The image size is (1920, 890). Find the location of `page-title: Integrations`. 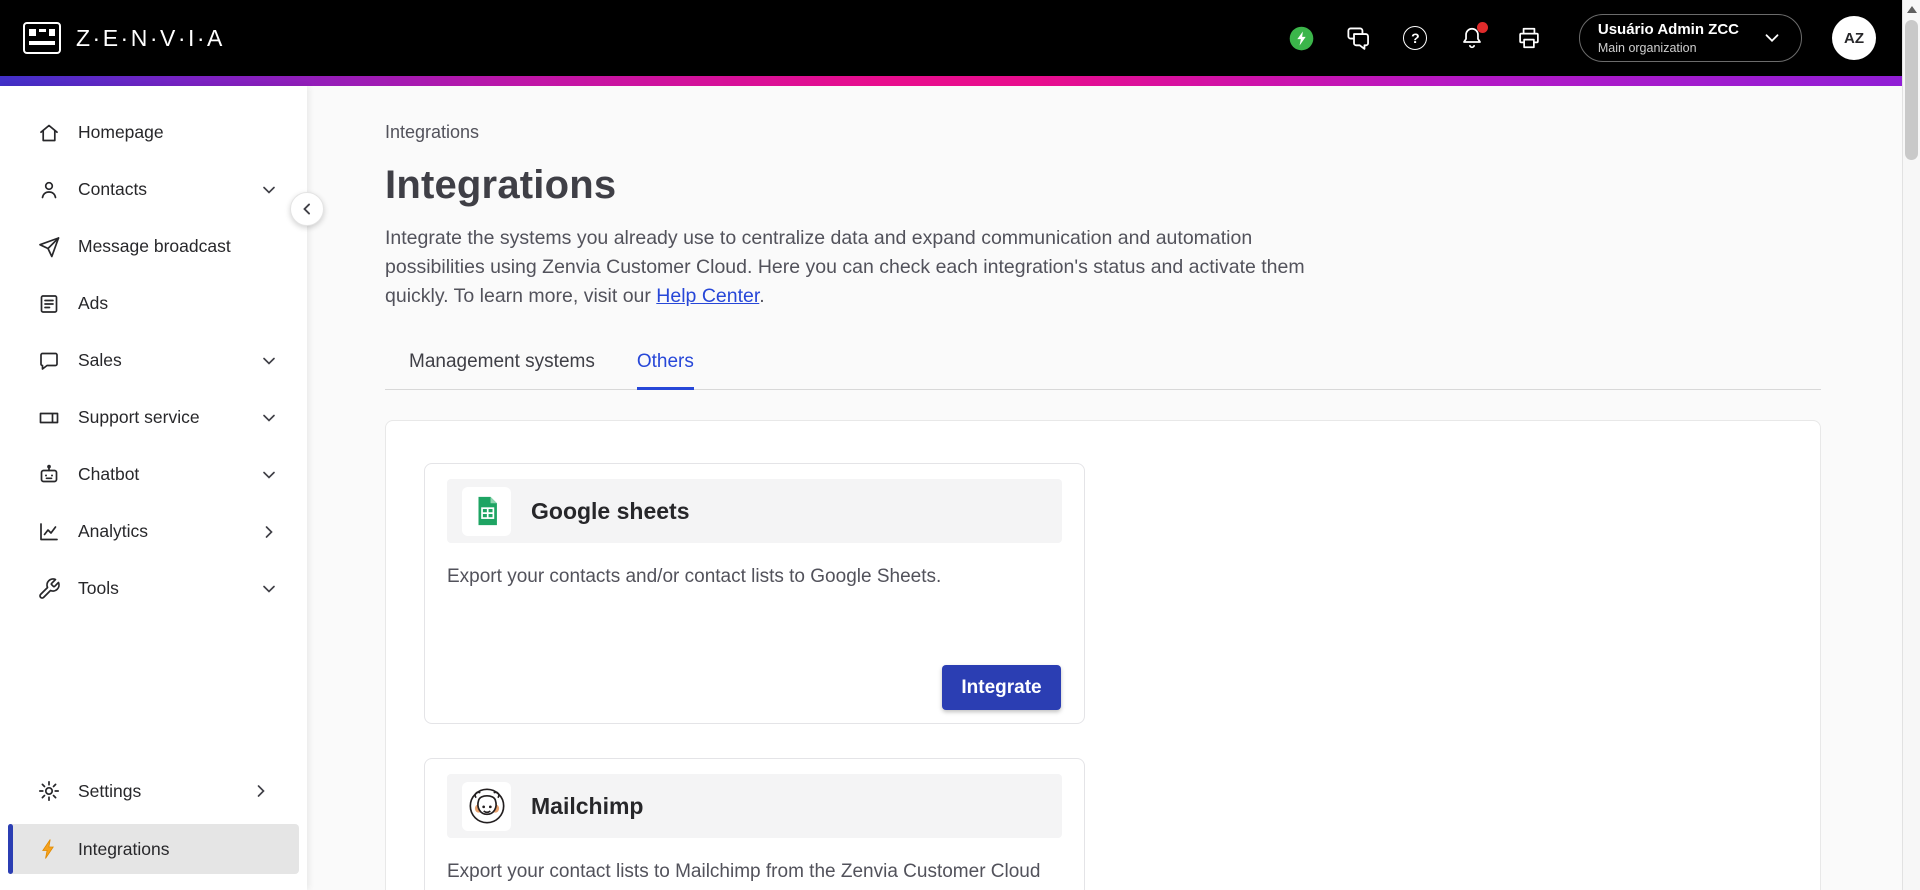

page-title: Integrations is located at coordinates (501, 185).